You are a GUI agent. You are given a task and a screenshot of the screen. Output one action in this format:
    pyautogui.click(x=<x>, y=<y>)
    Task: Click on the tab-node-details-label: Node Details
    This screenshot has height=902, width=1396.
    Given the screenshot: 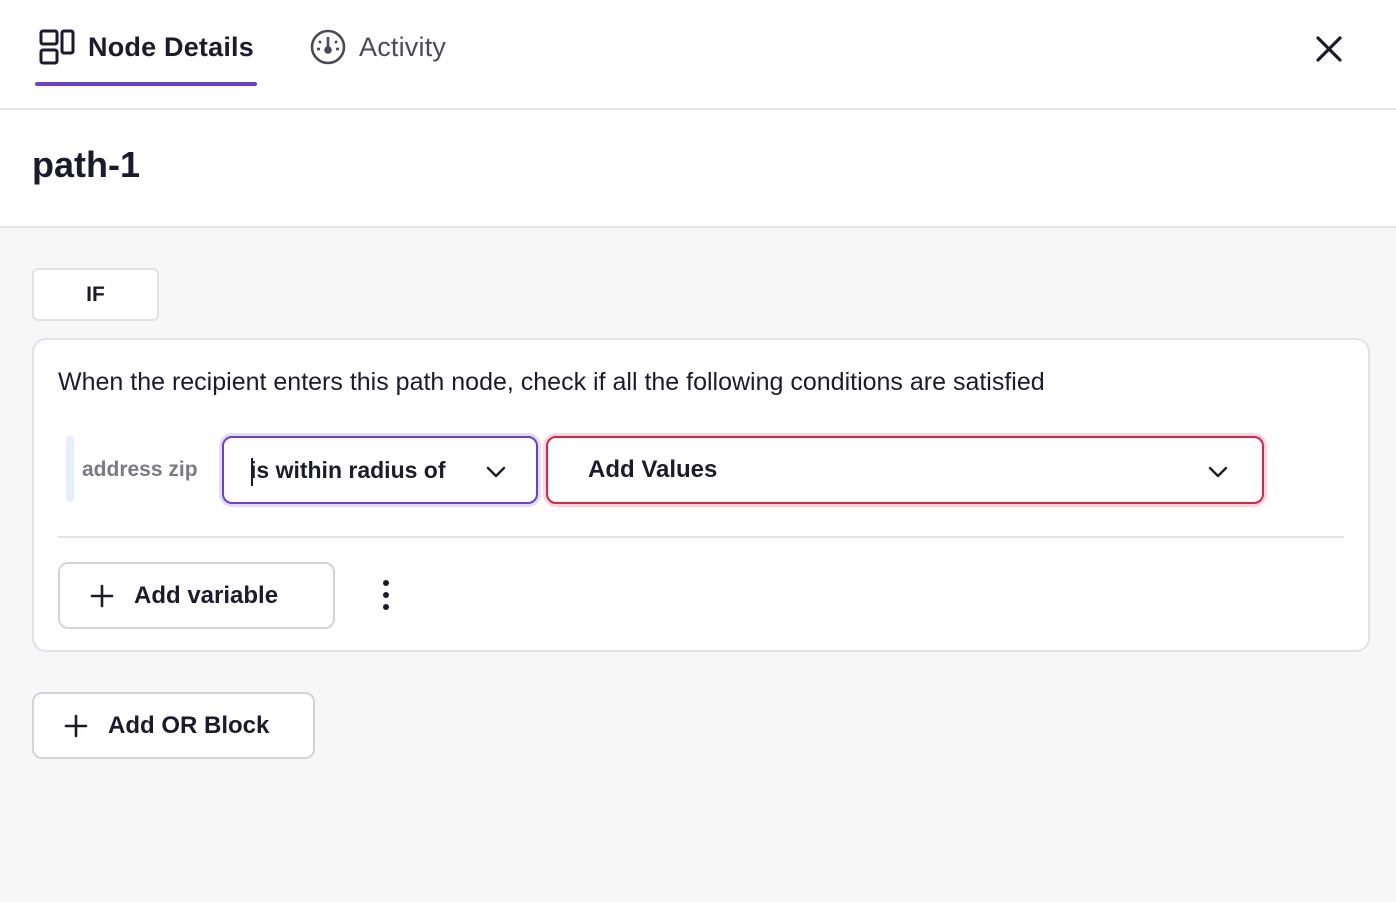 What is the action you would take?
    pyautogui.click(x=171, y=47)
    